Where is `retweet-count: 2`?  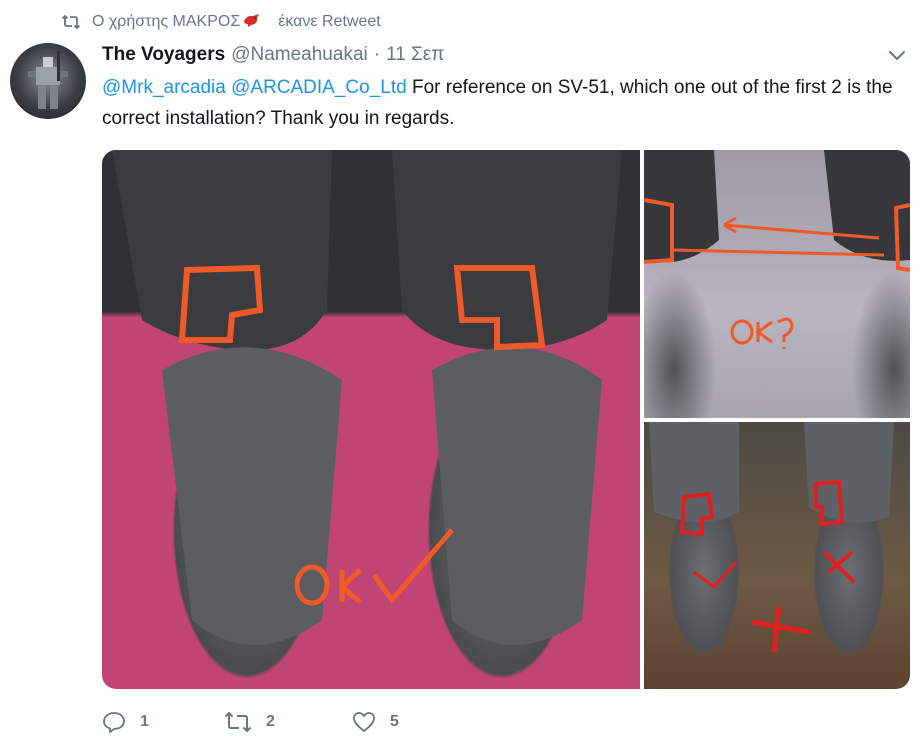 retweet-count: 2 is located at coordinates (270, 721).